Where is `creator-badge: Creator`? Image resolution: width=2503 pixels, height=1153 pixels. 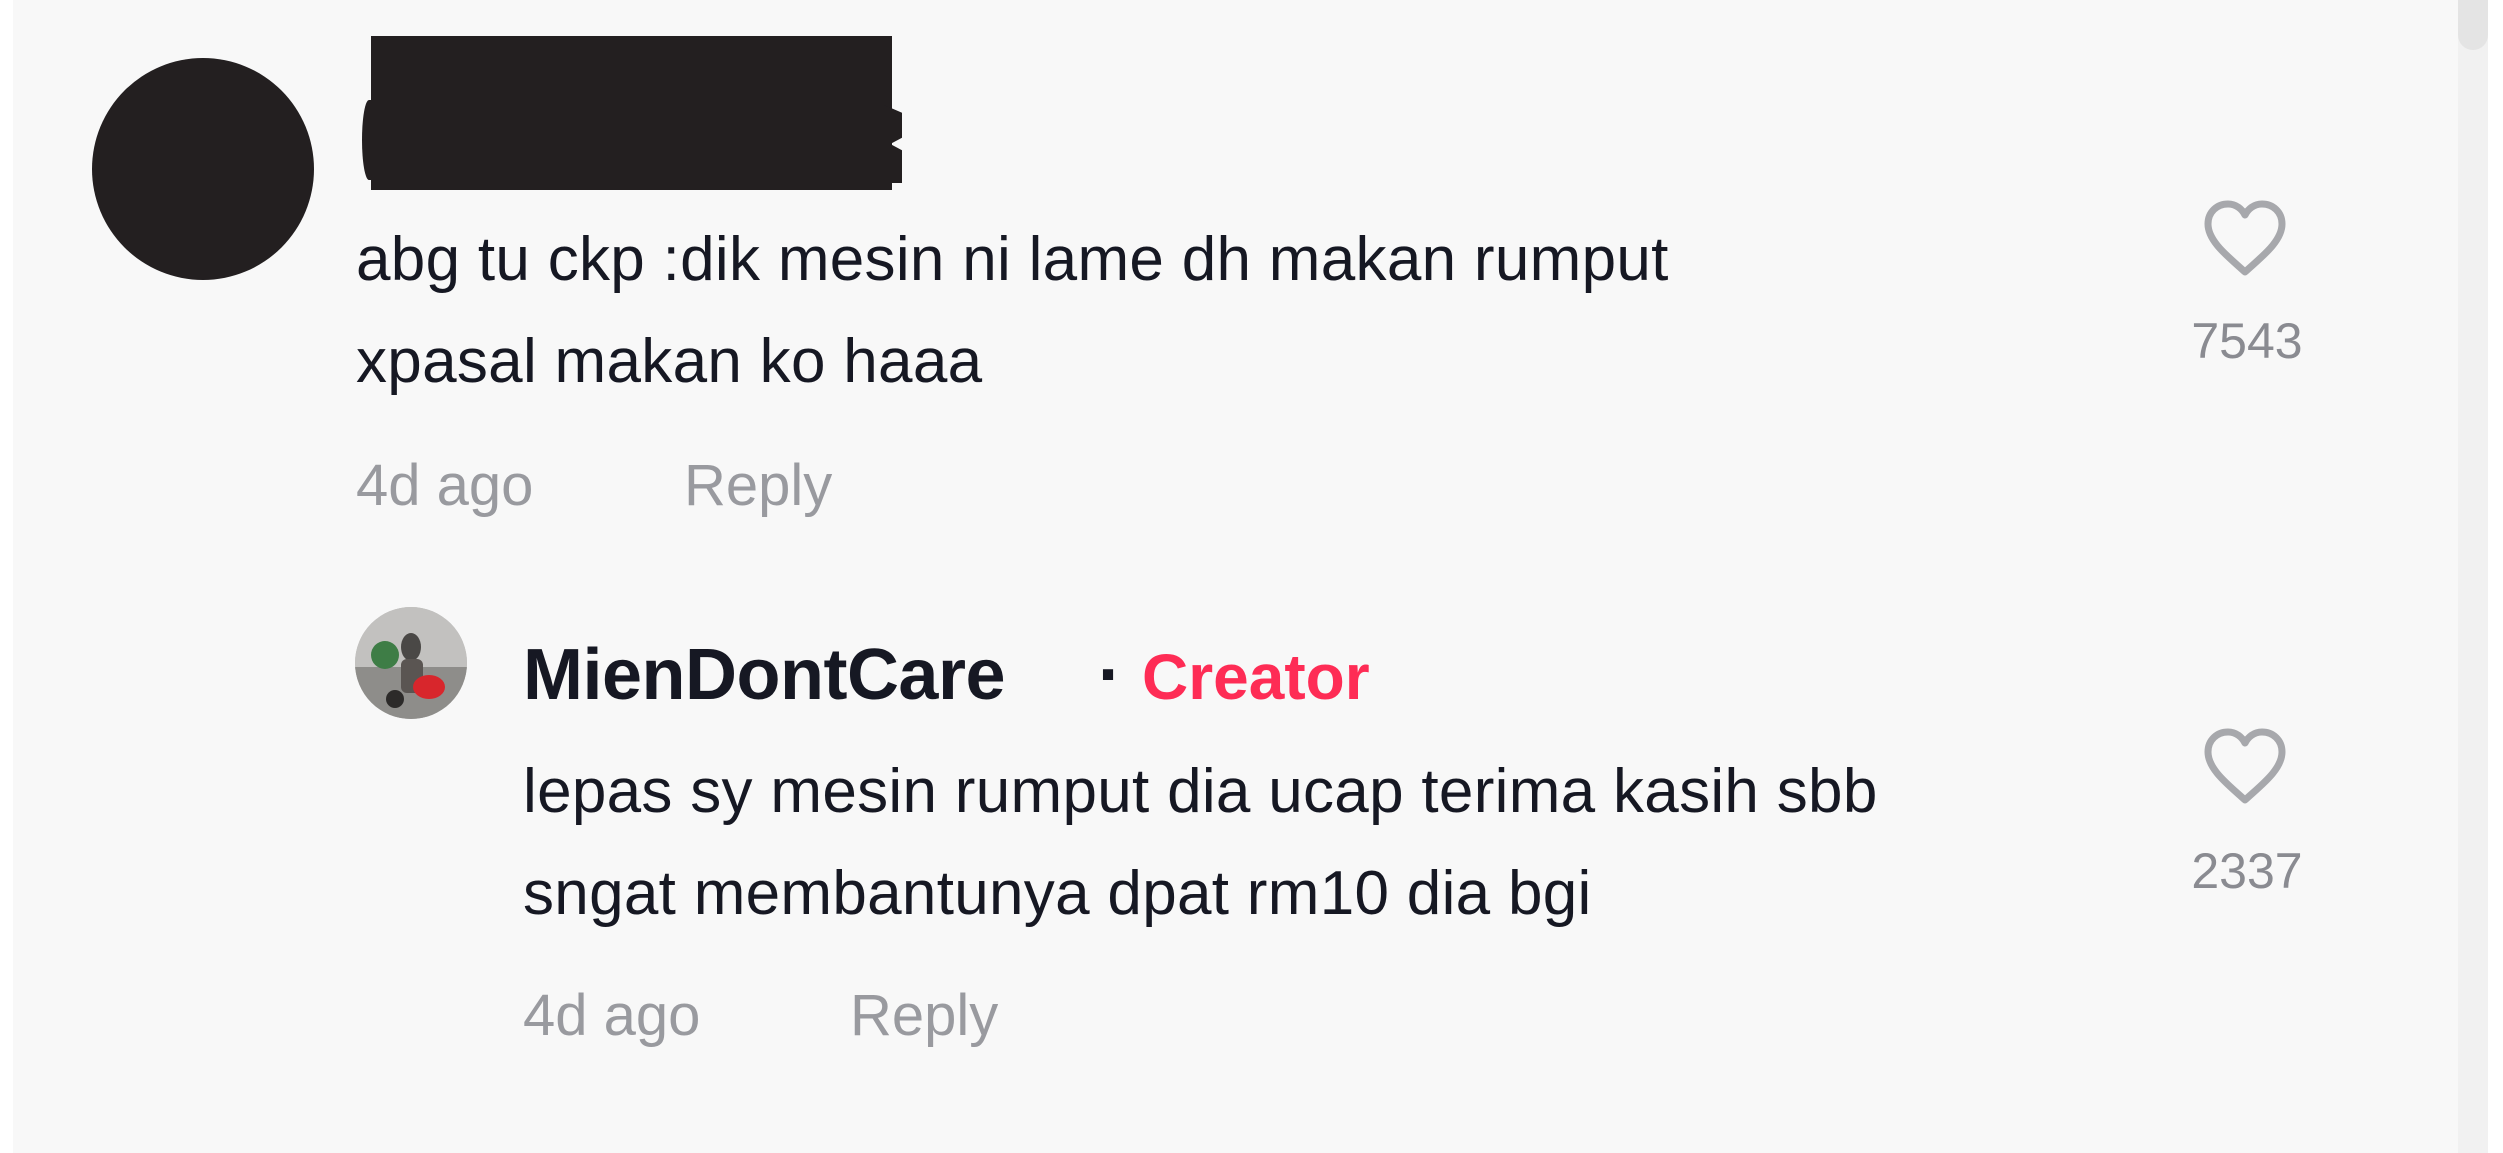
creator-badge: Creator is located at coordinates (1256, 677).